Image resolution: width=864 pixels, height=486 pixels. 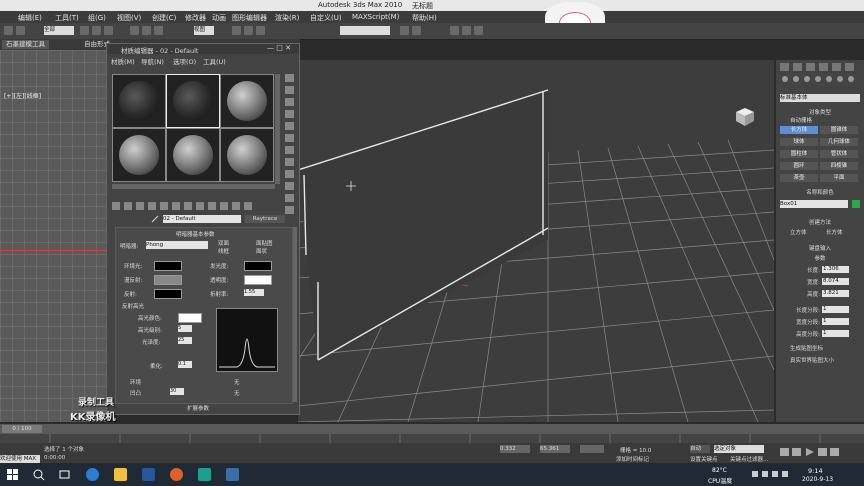 I want to click on menu-create: 创建(C), so click(x=164, y=18).